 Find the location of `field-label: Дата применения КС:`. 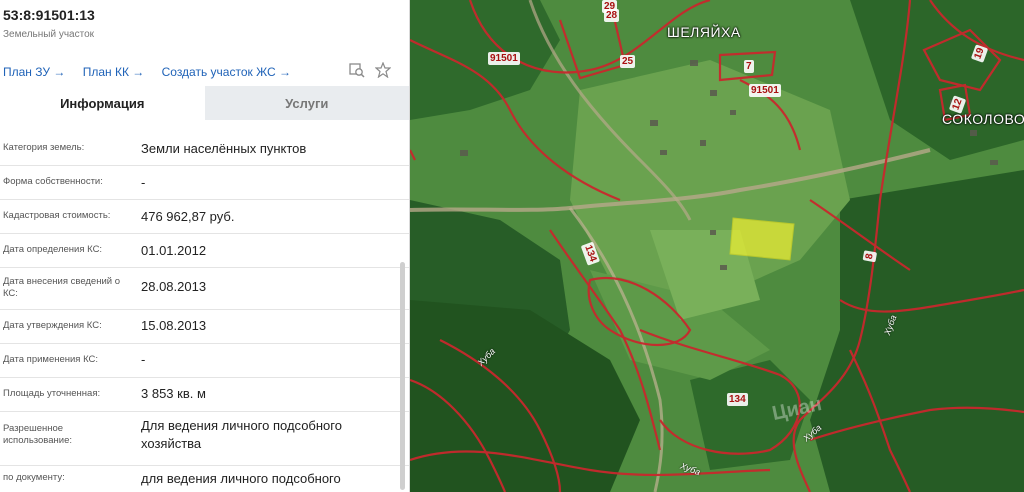

field-label: Дата применения КС: is located at coordinates (51, 359).